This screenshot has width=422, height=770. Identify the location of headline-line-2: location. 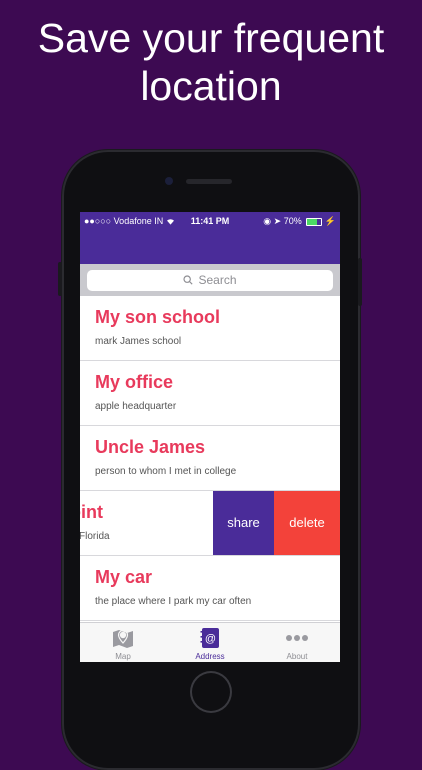
(211, 86).